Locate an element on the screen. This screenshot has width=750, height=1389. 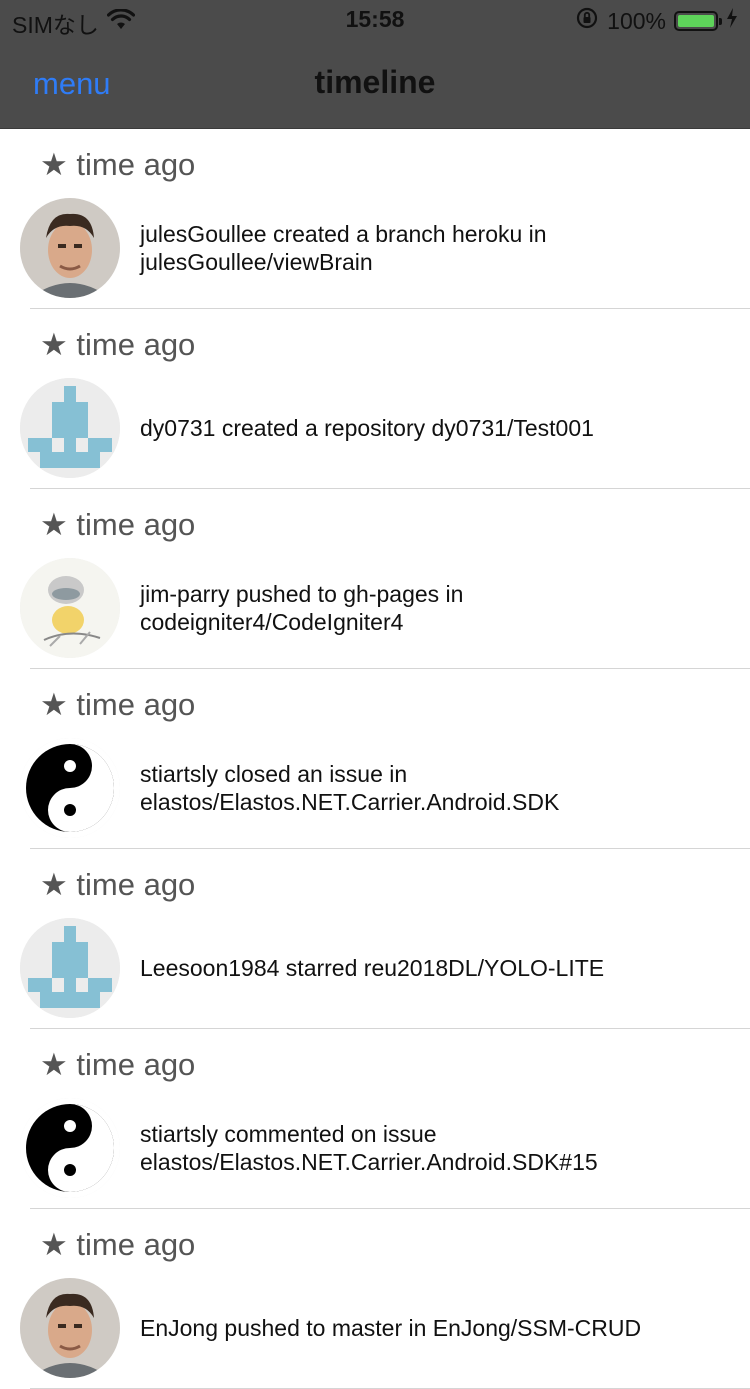
event-description: Leesoon1984 starred reu2018DL/YOLO-LITE is located at coordinates (372, 968).